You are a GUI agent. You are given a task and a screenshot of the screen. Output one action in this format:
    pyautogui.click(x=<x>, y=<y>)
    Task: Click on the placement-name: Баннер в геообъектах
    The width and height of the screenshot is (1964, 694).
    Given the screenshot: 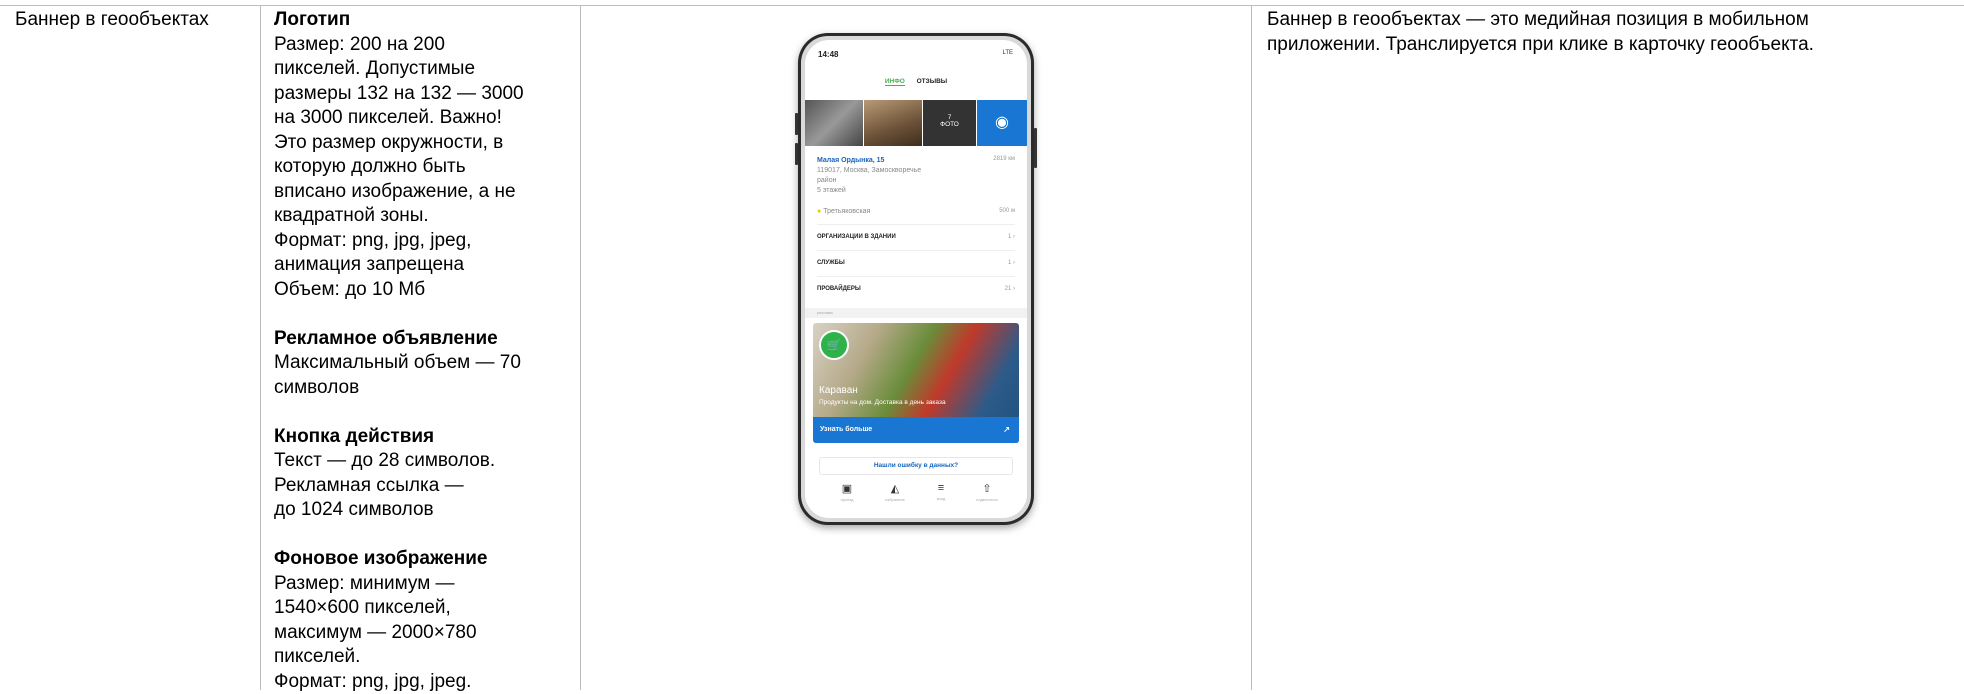 What is the action you would take?
    pyautogui.click(x=112, y=20)
    